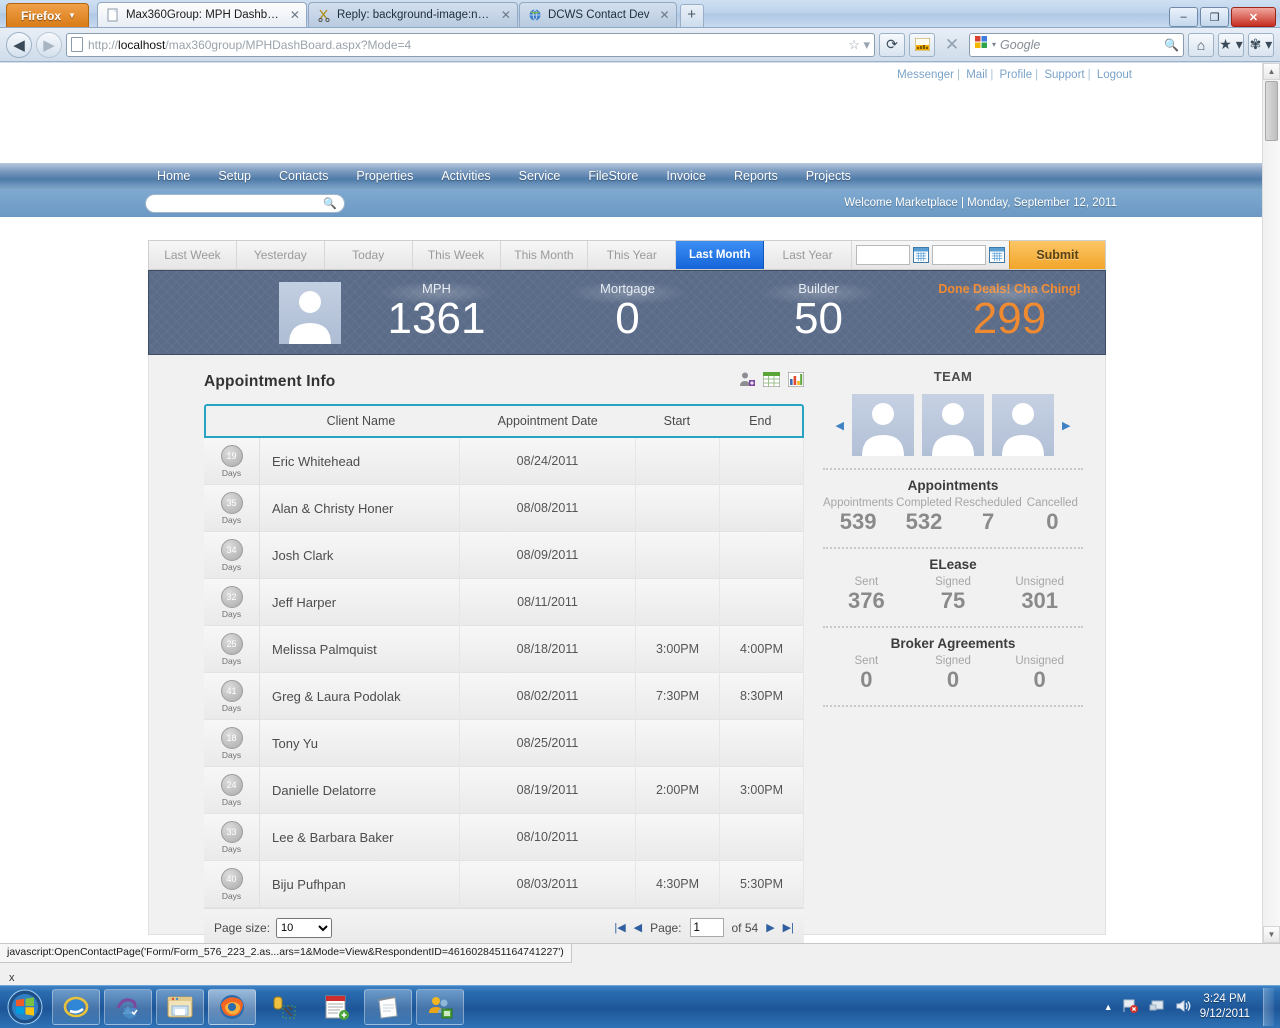 This screenshot has width=1280, height=1028. Describe the element at coordinates (1271, 71) in the screenshot. I see `scroll-up-icon: ▲` at that location.